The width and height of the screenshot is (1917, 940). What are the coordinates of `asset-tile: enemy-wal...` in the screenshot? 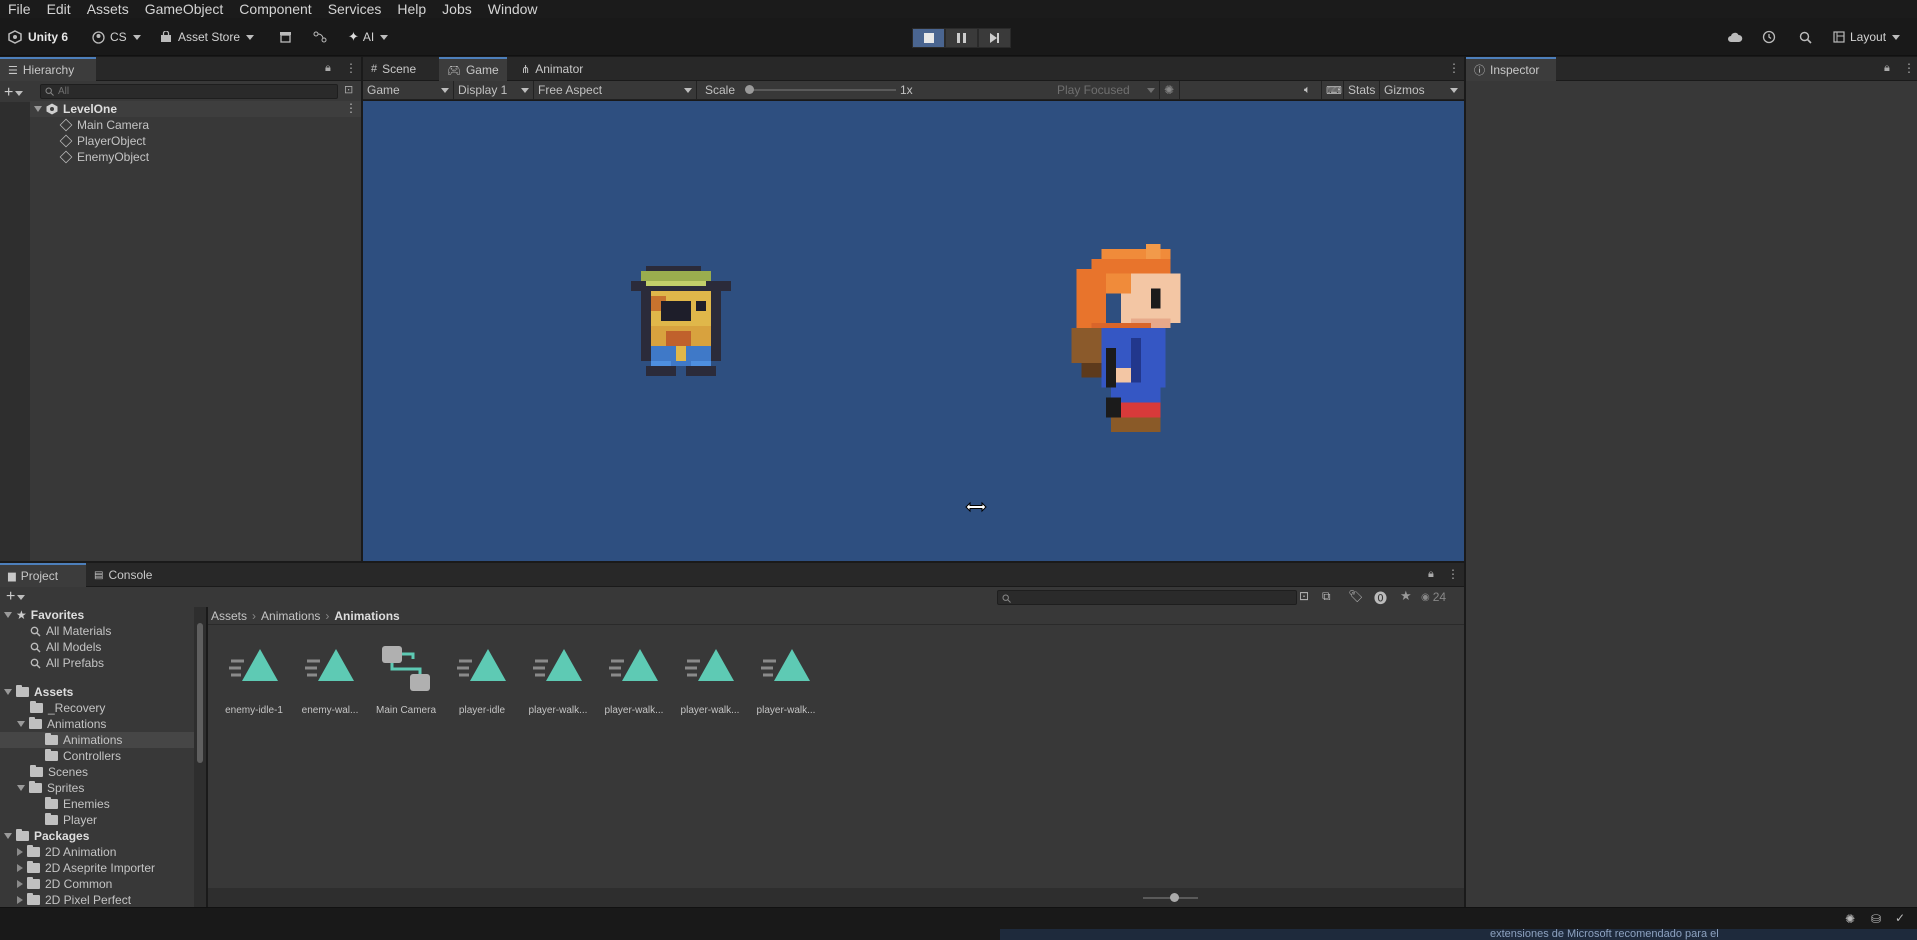 It's located at (330, 680).